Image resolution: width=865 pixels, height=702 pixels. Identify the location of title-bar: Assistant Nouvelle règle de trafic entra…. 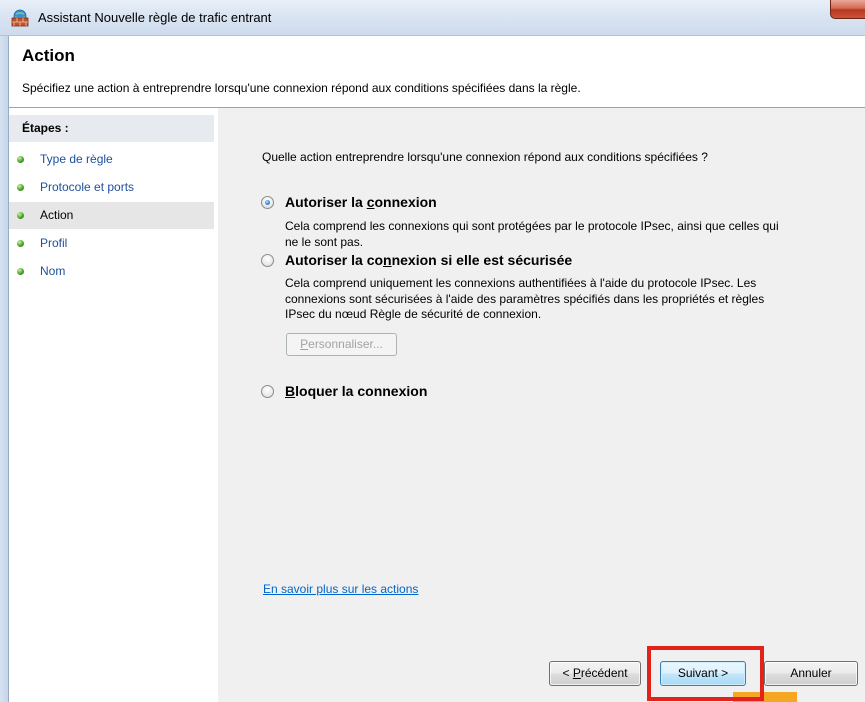
(432, 18).